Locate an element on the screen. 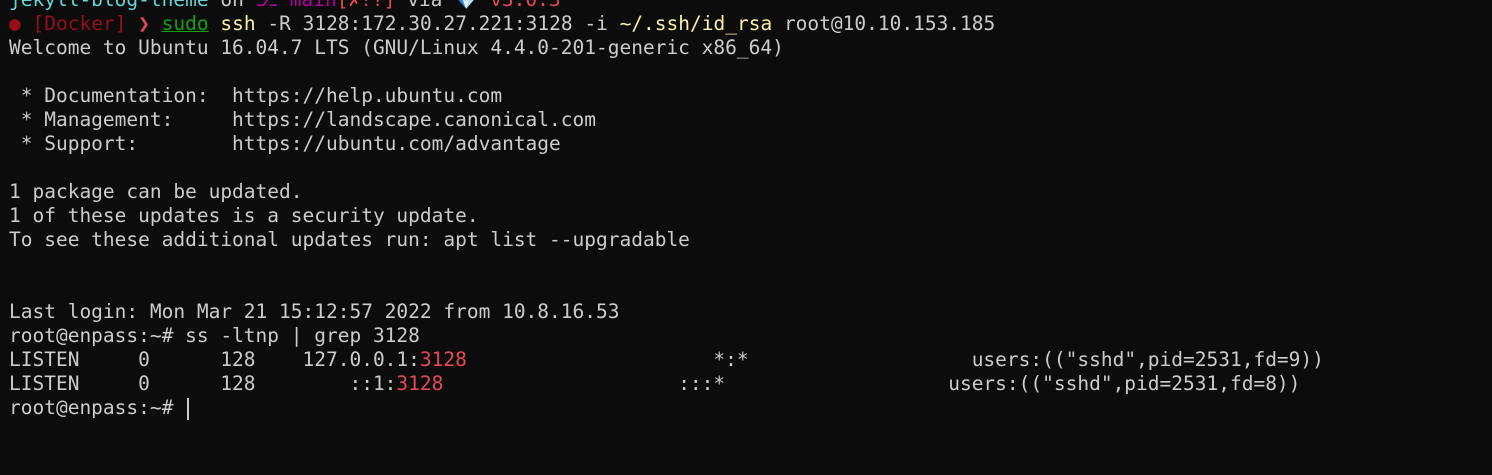  listen-row-suffix: :::* users:(("sshd",pid=2531,fd=8)) is located at coordinates (872, 383).